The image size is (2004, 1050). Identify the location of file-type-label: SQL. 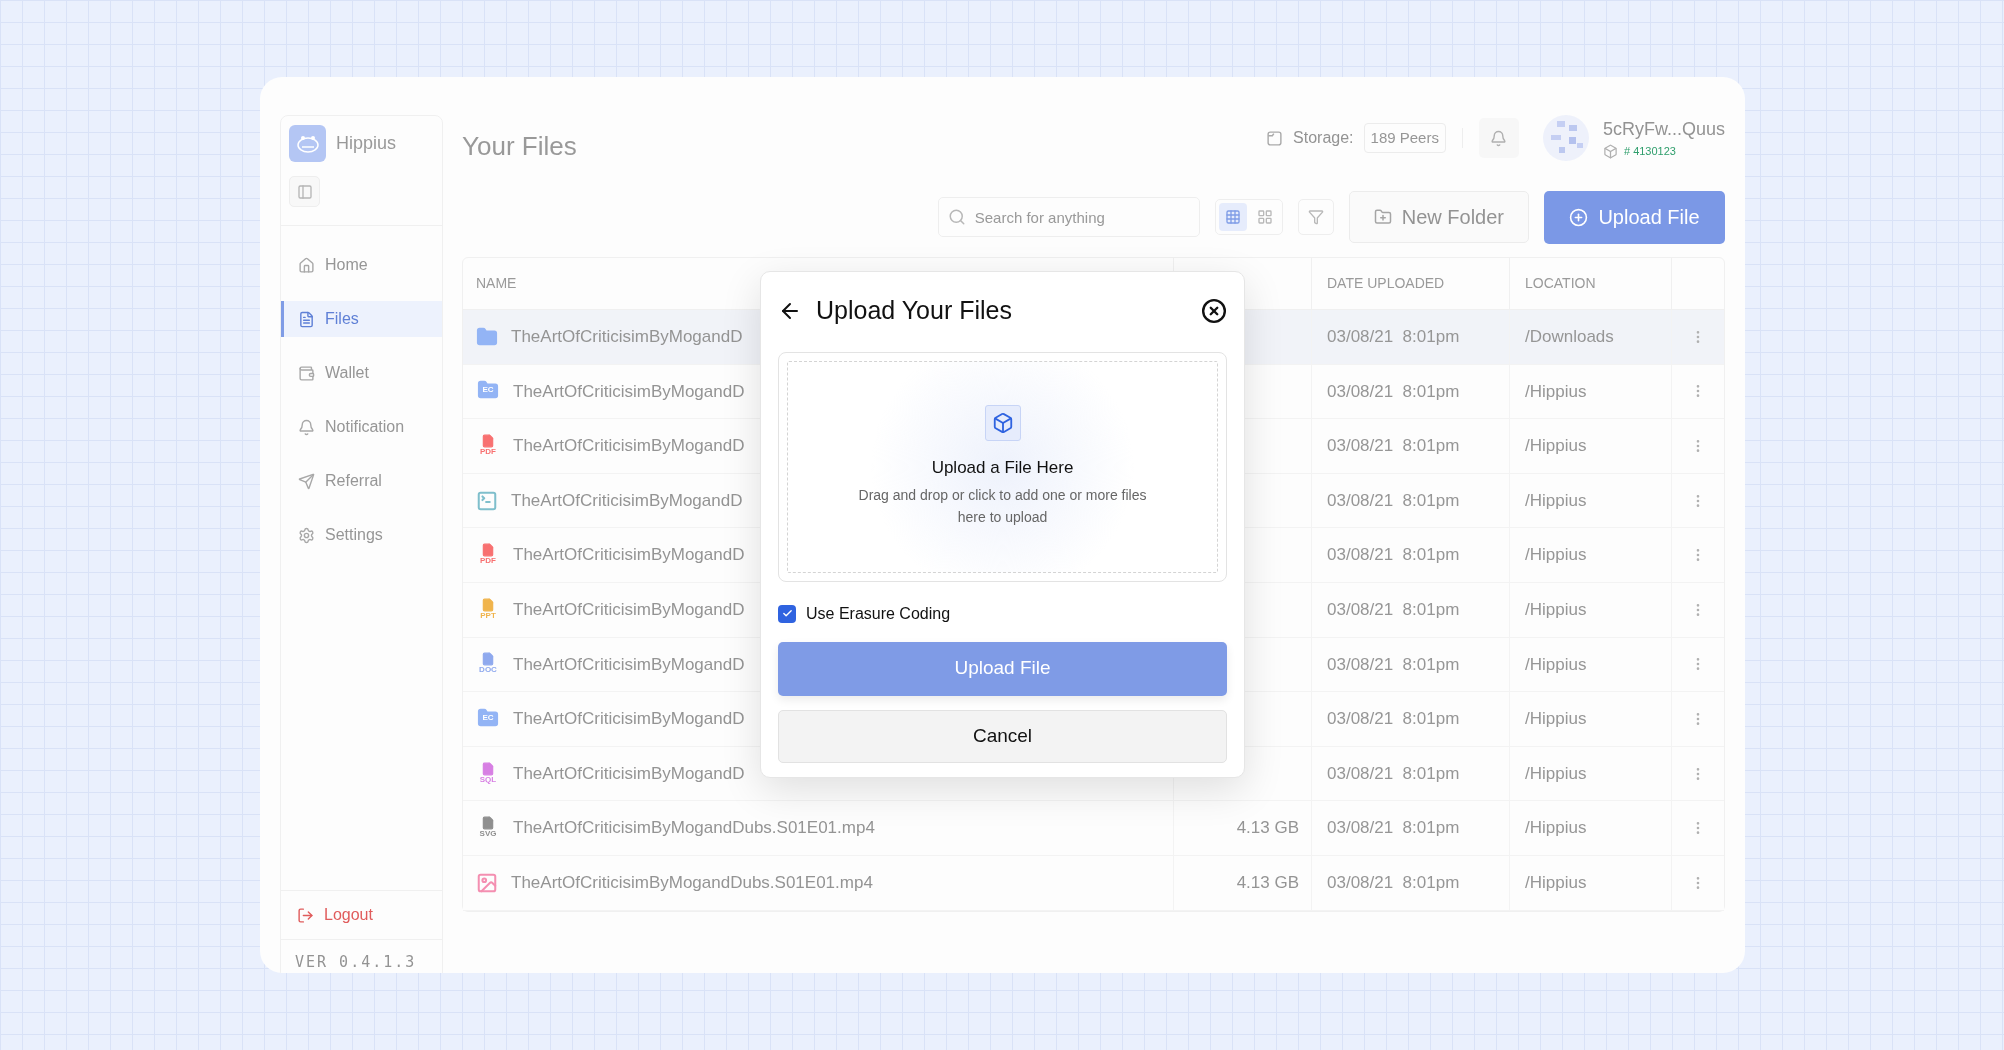
(488, 779).